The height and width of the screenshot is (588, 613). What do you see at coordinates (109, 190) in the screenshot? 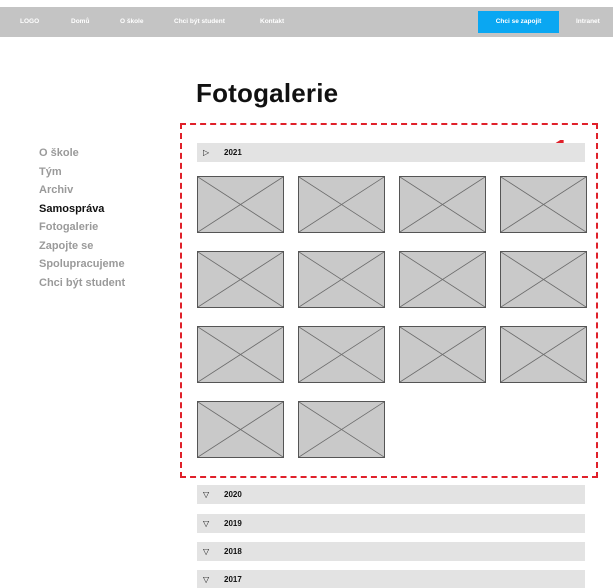
I see `sidebar-item-archiv: Archiv` at bounding box center [109, 190].